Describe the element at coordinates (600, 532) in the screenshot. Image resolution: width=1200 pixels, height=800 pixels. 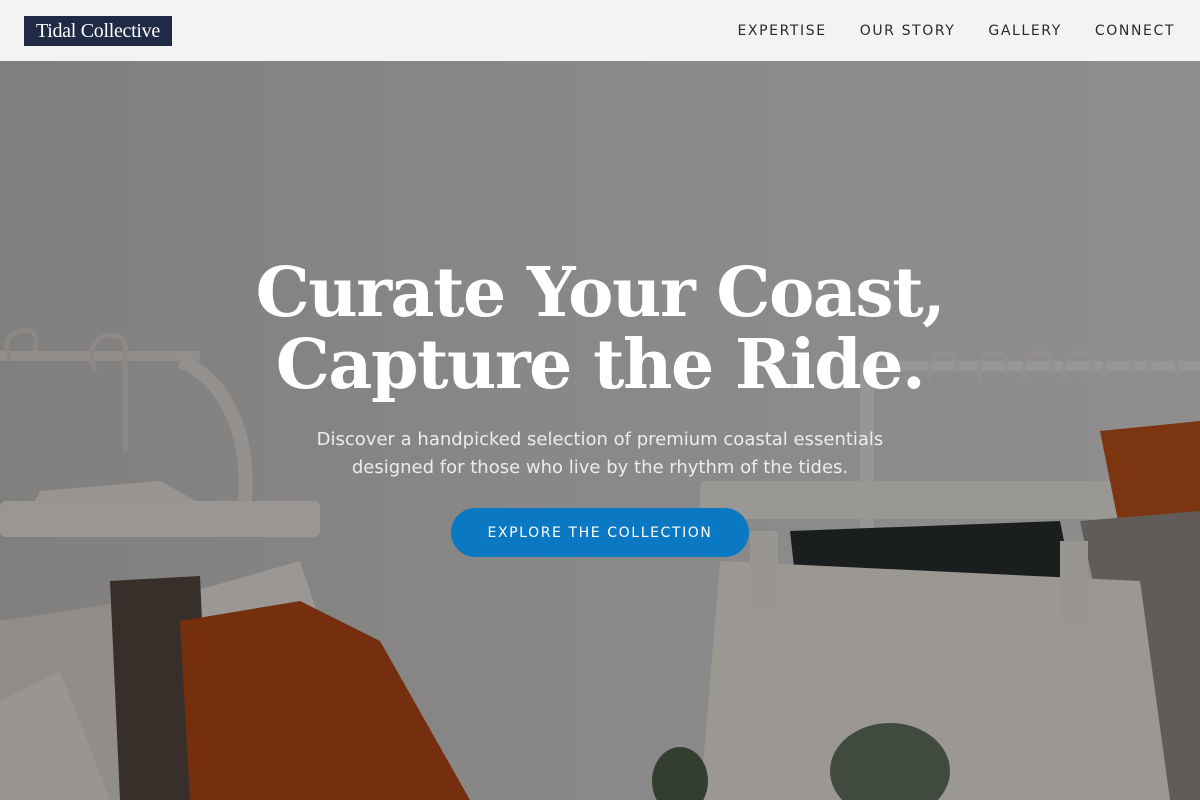
I see `explore-collection-button: EXPLORE THE COLLECTION` at that location.